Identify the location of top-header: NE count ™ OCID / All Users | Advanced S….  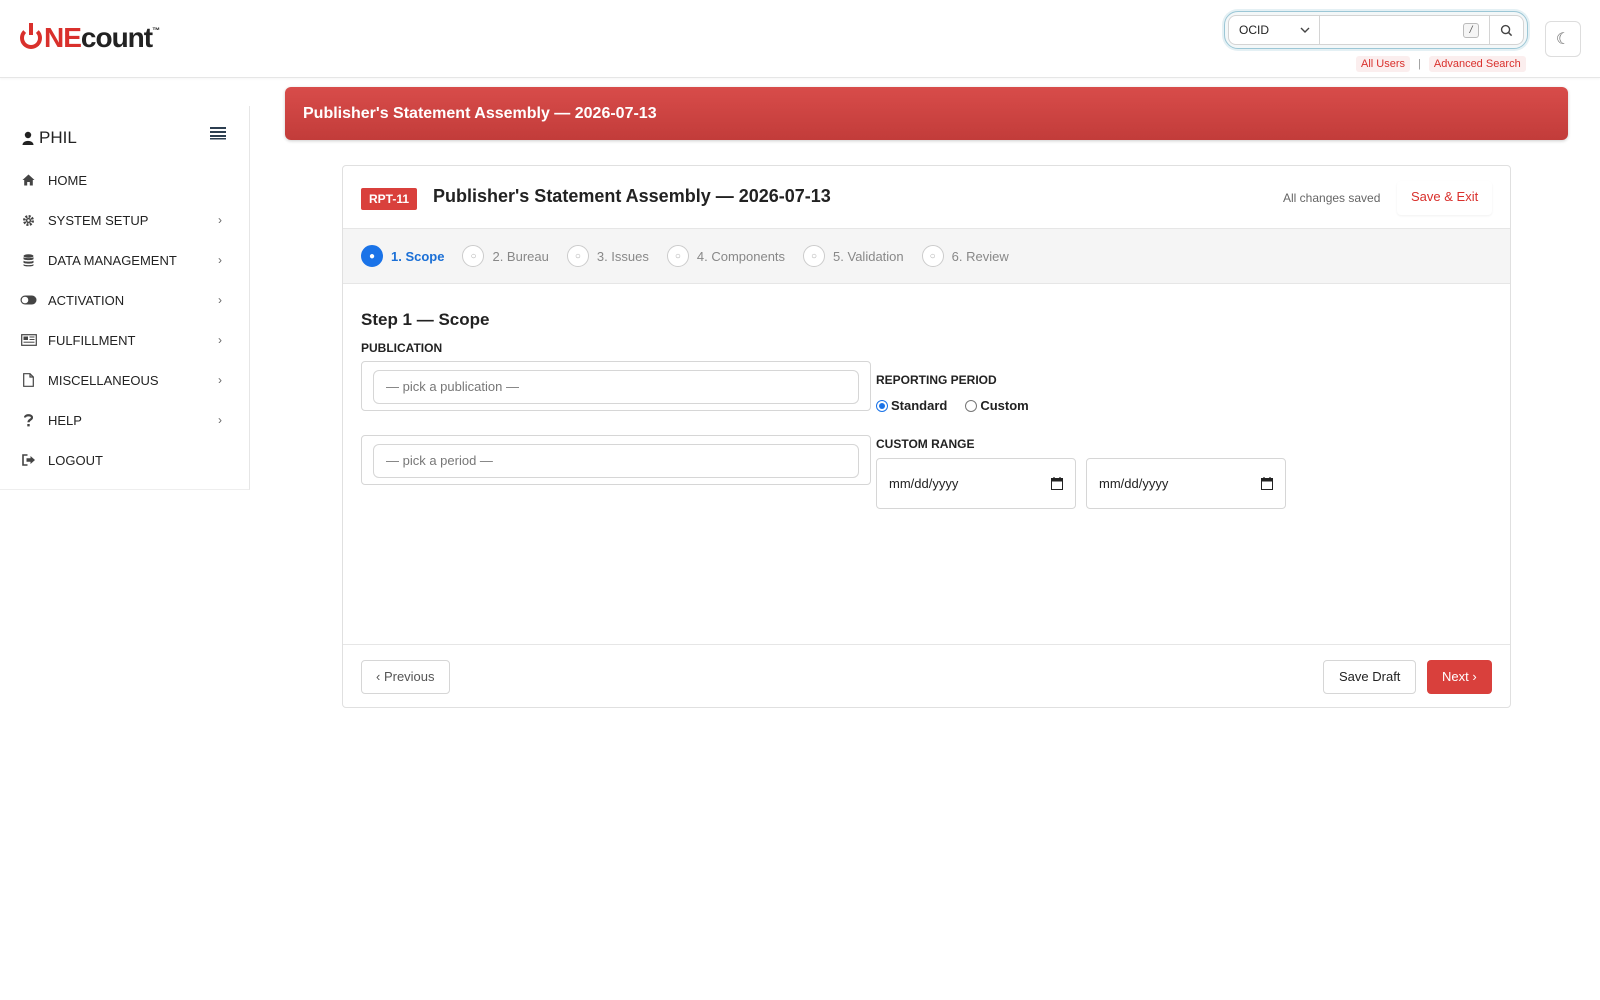
(800, 39).